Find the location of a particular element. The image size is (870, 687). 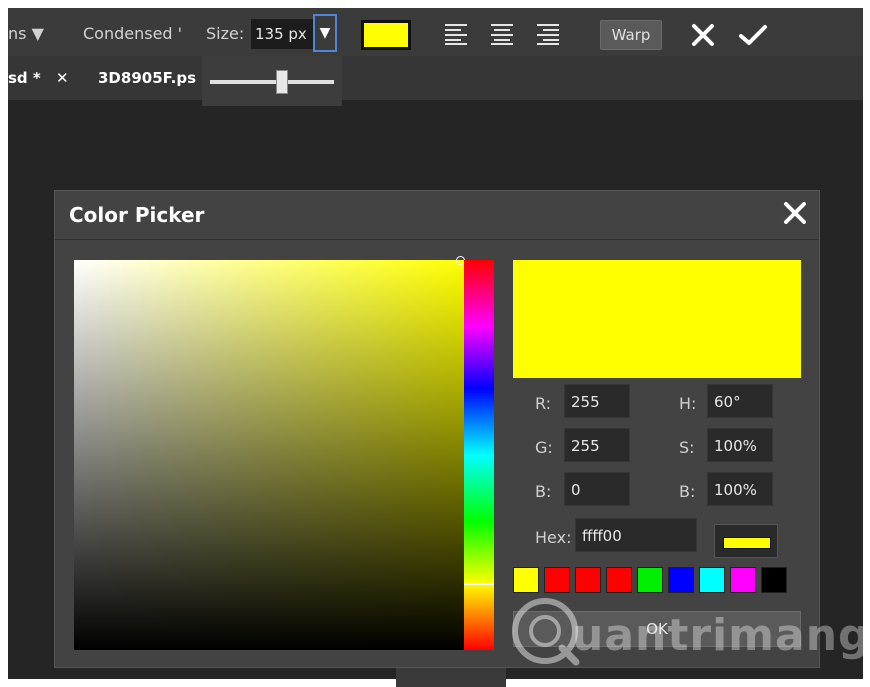

saturation-label: S: is located at coordinates (687, 447).